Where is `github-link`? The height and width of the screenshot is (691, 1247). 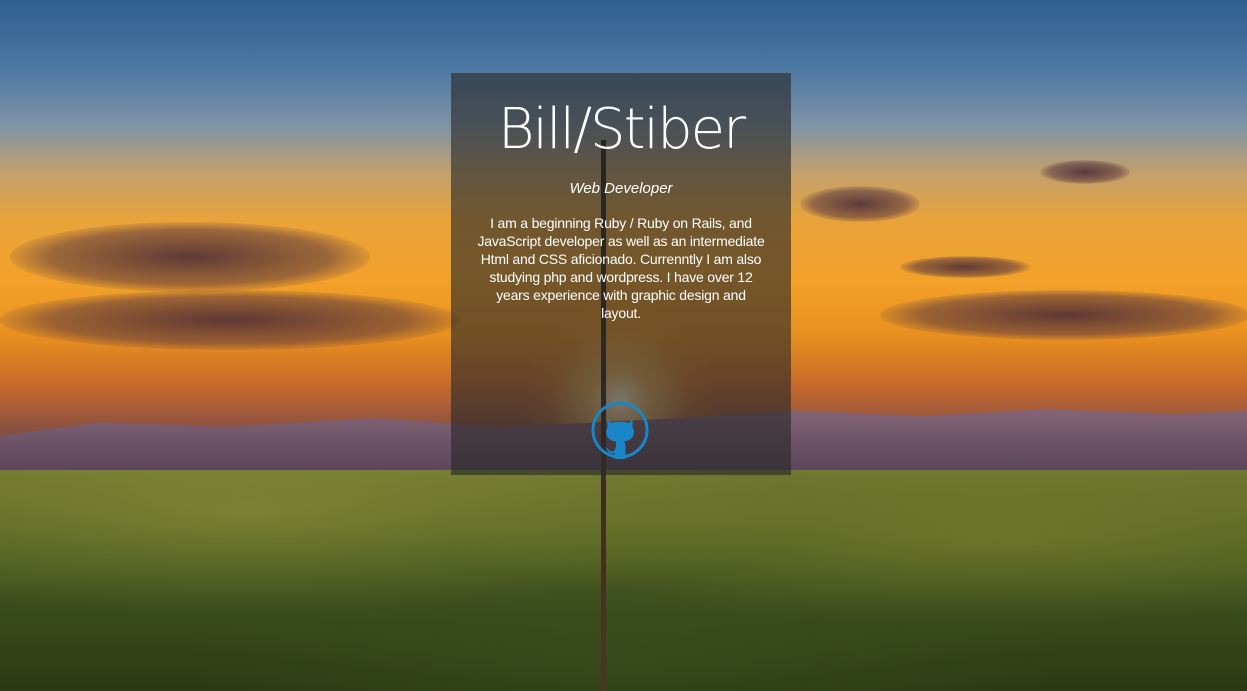 github-link is located at coordinates (620, 430).